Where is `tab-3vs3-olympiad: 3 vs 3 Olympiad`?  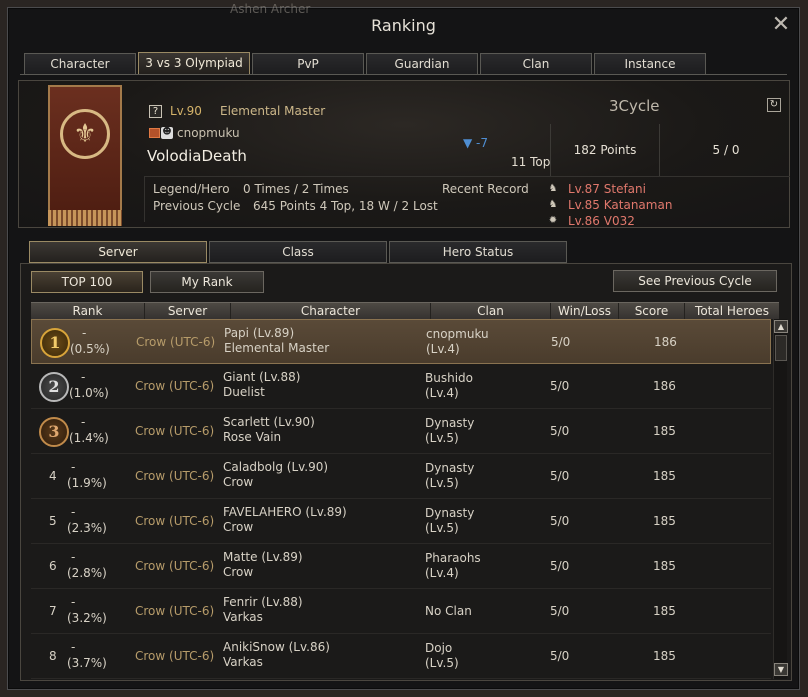
tab-3vs3-olympiad: 3 vs 3 Olympiad is located at coordinates (194, 63).